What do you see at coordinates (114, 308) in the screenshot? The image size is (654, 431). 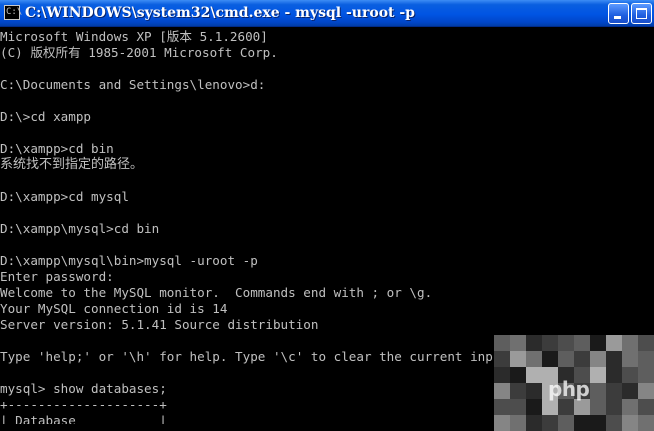 I see `console-line: Your MySQL connection id is 14` at bounding box center [114, 308].